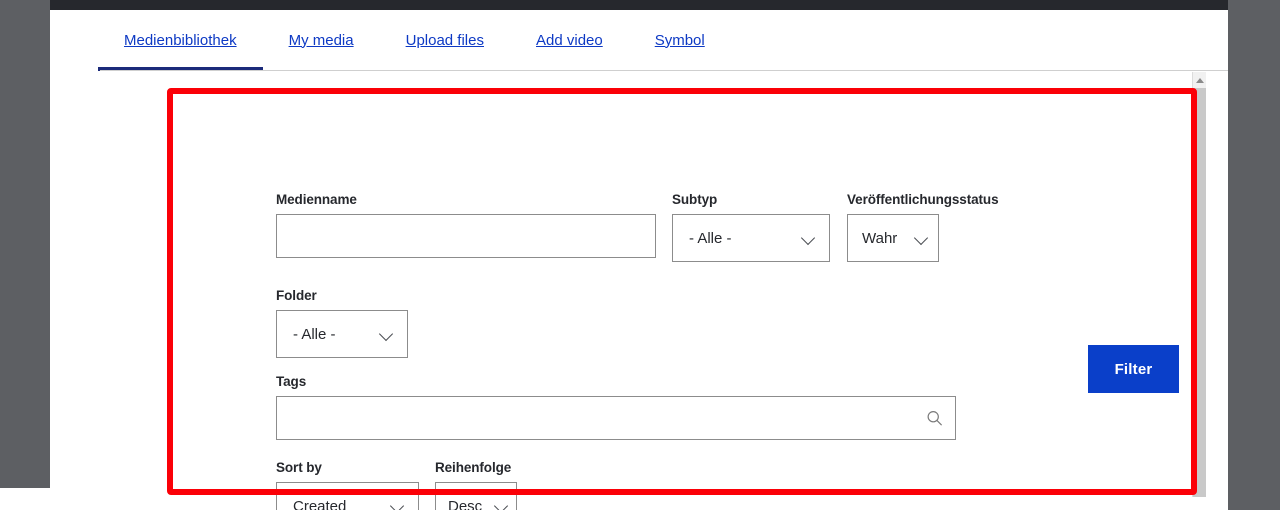 This screenshot has width=1280, height=510. What do you see at coordinates (180, 51) in the screenshot?
I see `tab-medienbibliothek: Medienbibliothek` at bounding box center [180, 51].